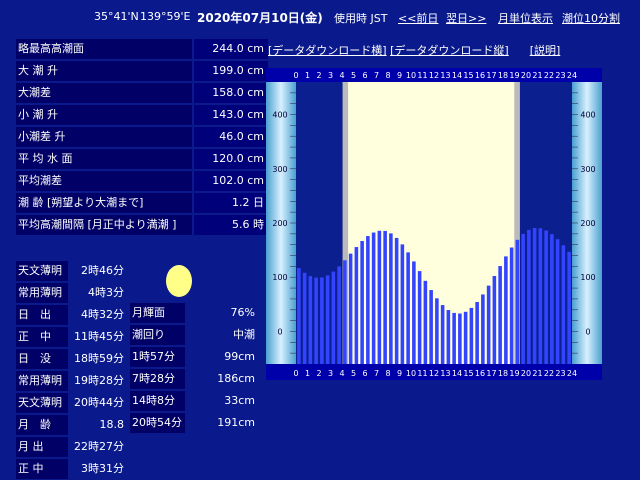 The width and height of the screenshot is (640, 480). I want to click on stats-label: 平均潮差, so click(104, 181).